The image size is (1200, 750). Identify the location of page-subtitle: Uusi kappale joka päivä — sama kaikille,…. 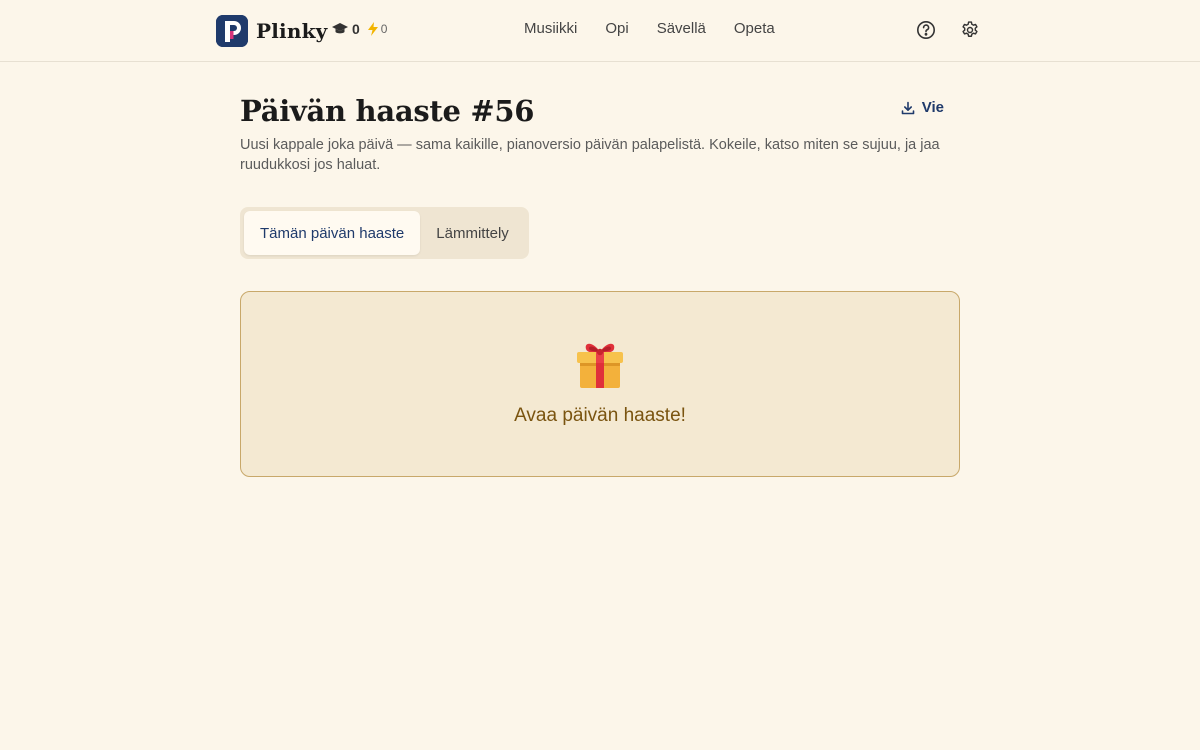
(590, 155).